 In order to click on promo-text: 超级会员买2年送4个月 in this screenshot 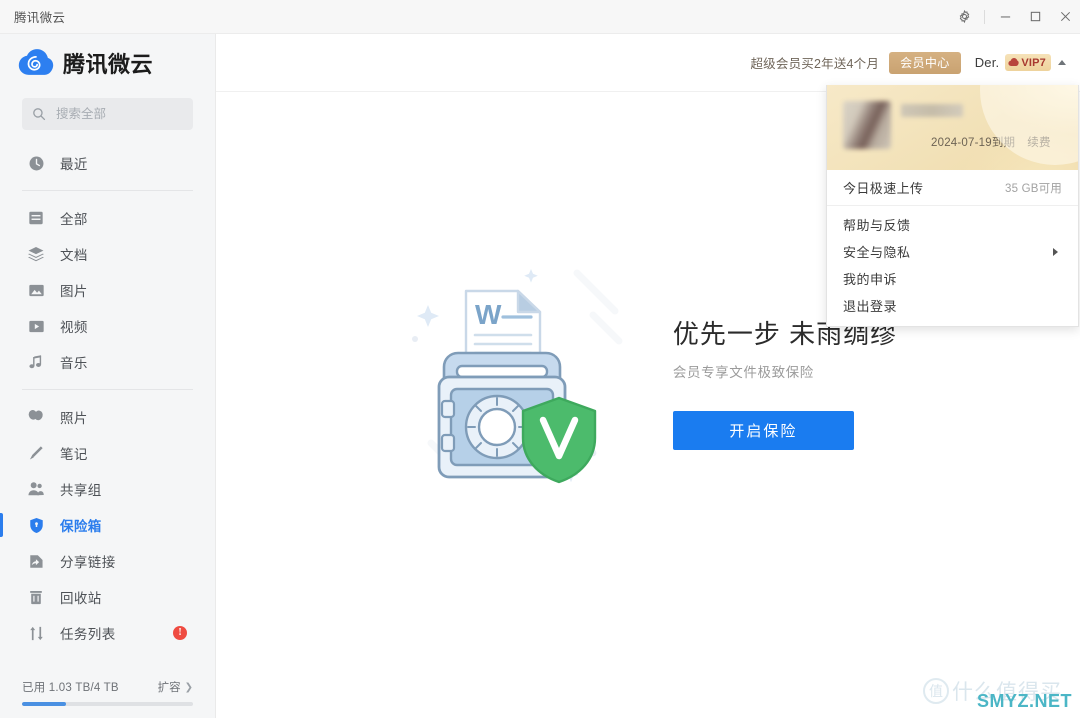, I will do `click(815, 64)`.